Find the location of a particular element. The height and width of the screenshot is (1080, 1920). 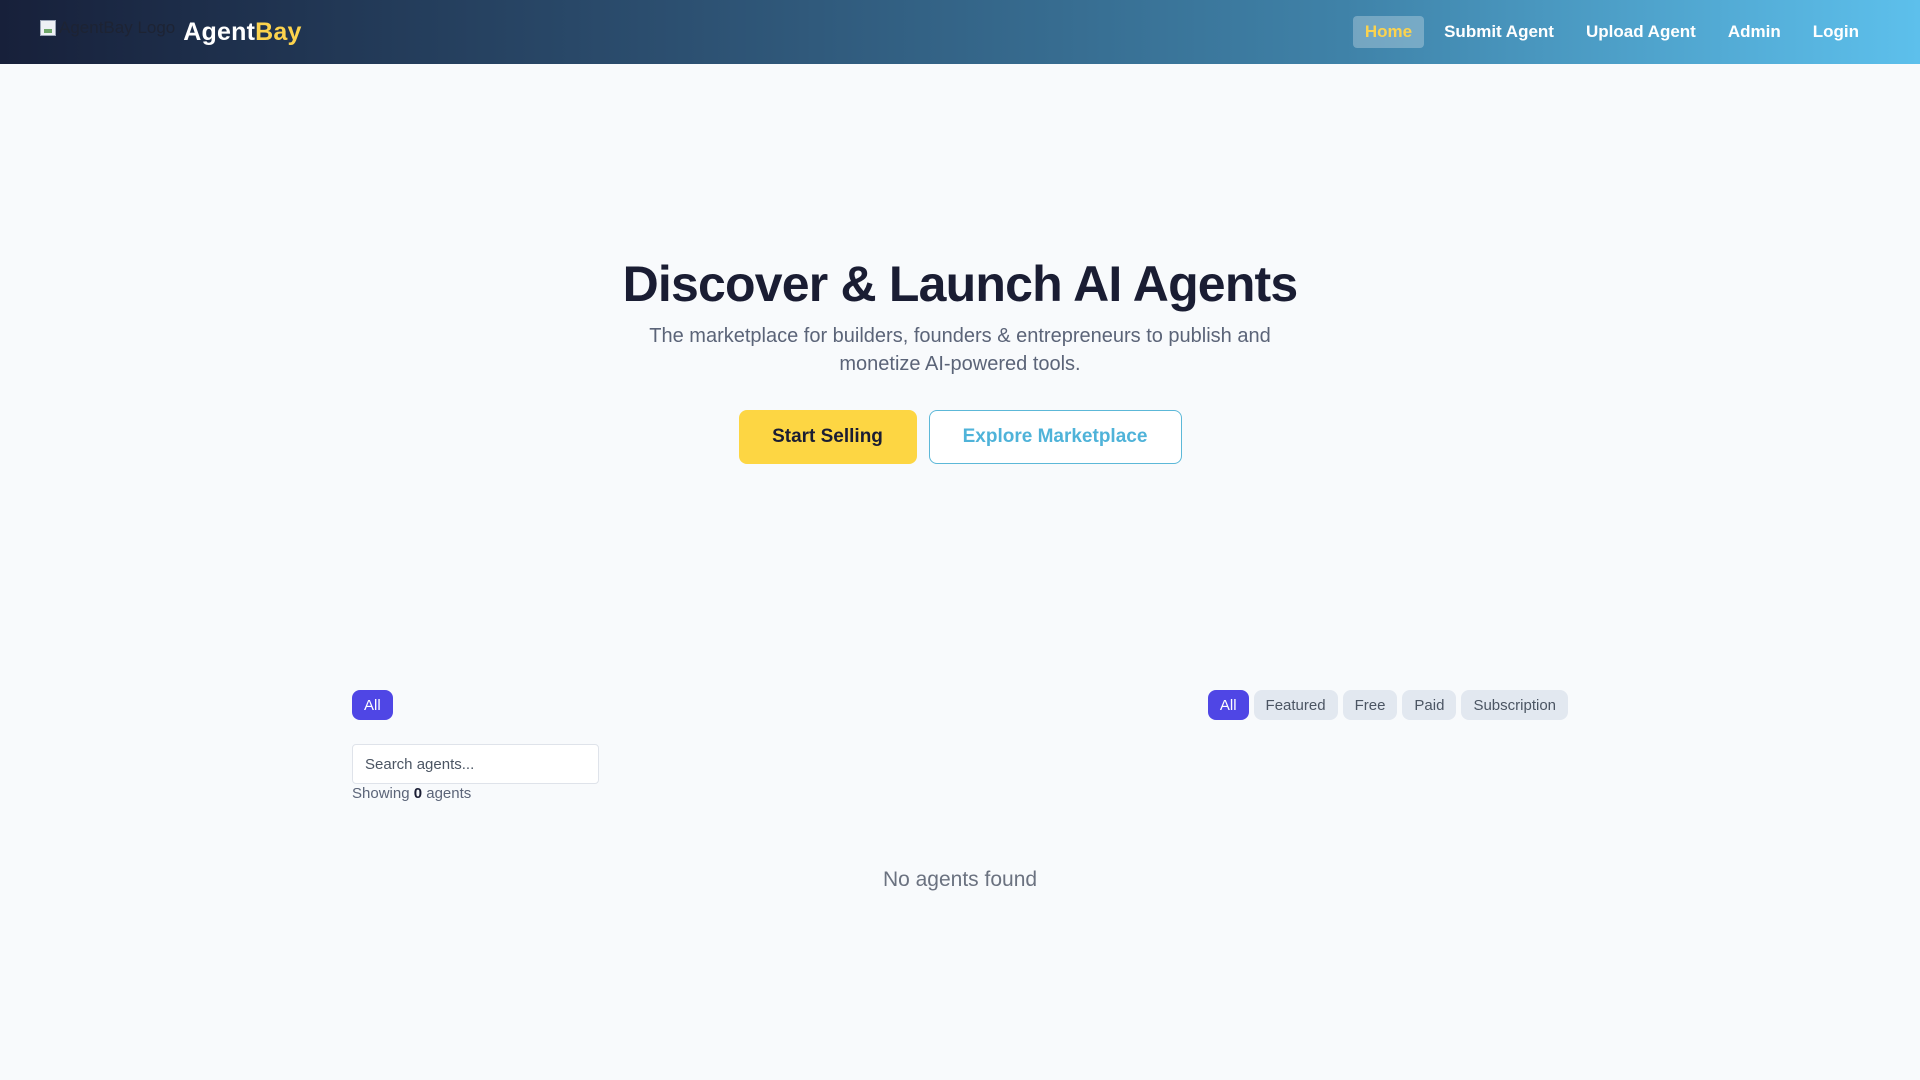

nav-login: Login is located at coordinates (1836, 32).